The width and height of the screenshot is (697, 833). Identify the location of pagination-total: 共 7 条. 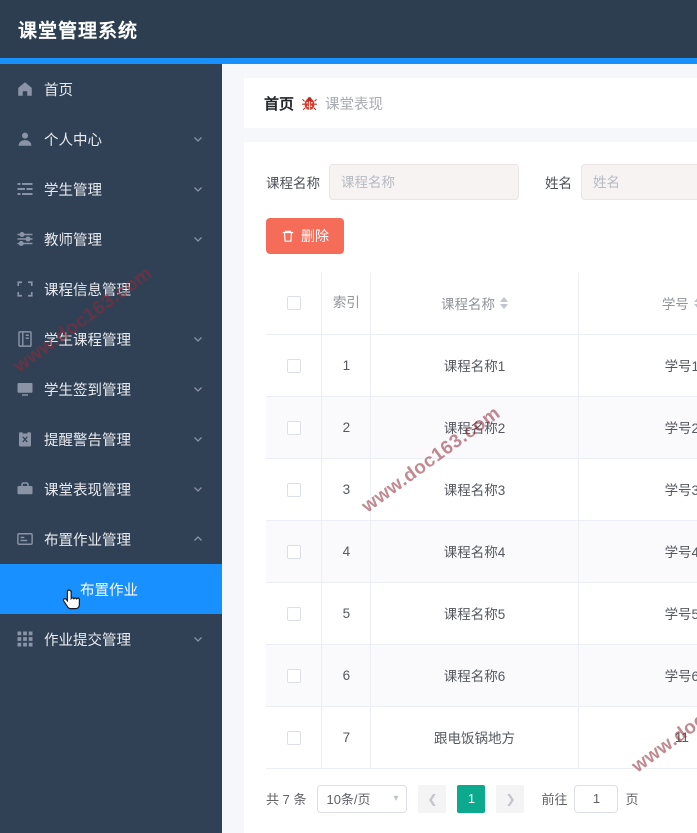
(286, 799).